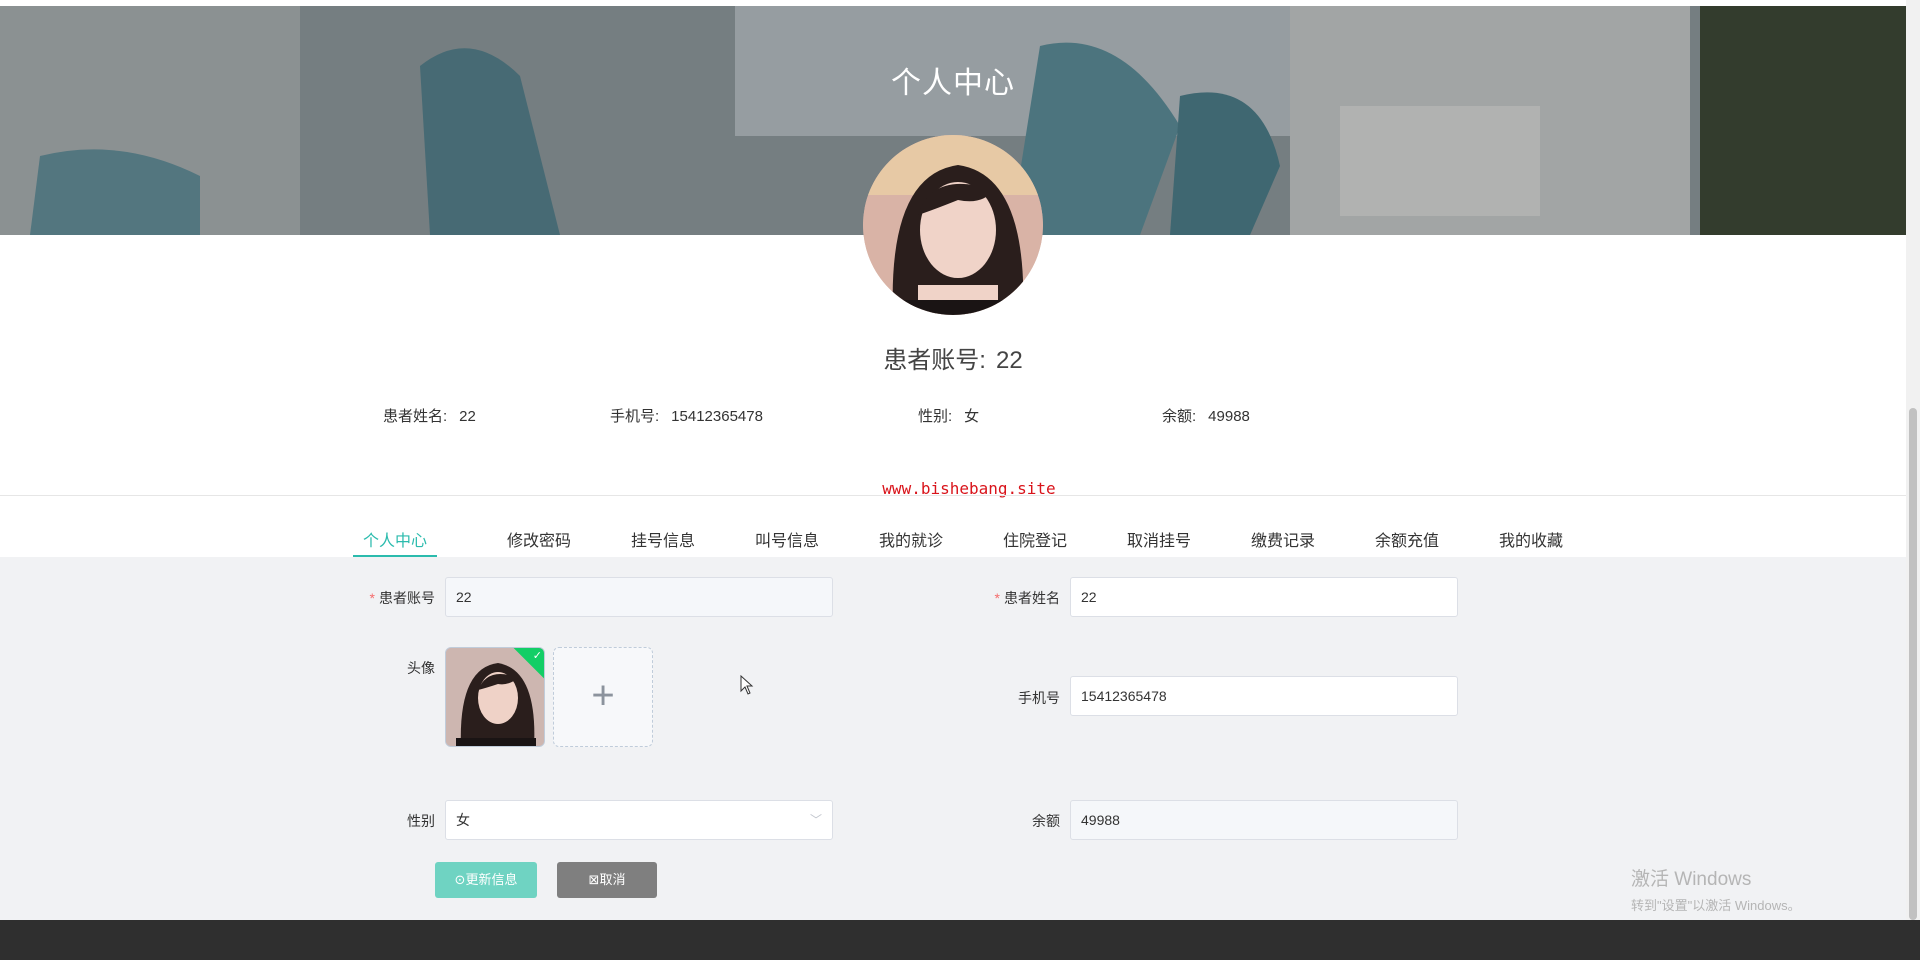  What do you see at coordinates (1264, 820) in the screenshot?
I see `balance-field: 49988` at bounding box center [1264, 820].